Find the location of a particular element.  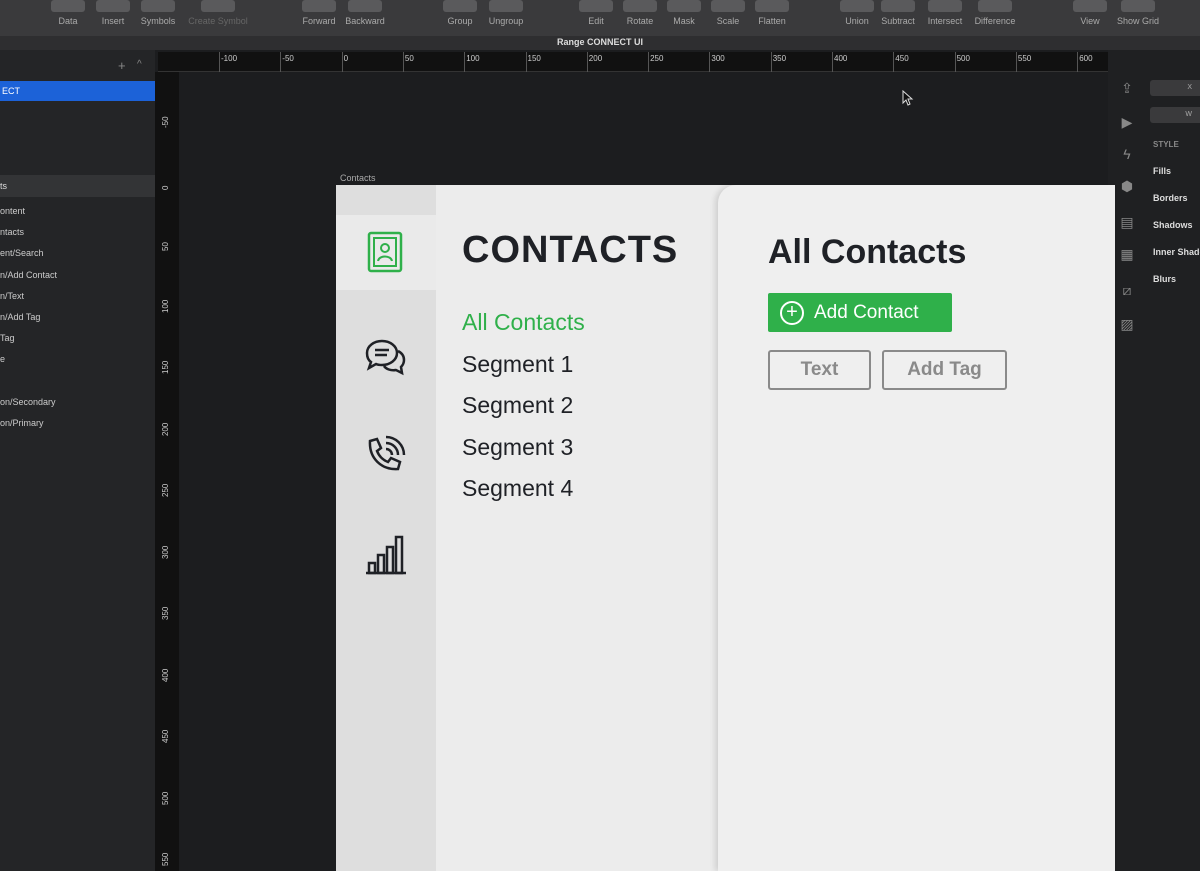

layer-item: on/Primary is located at coordinates (22, 423).